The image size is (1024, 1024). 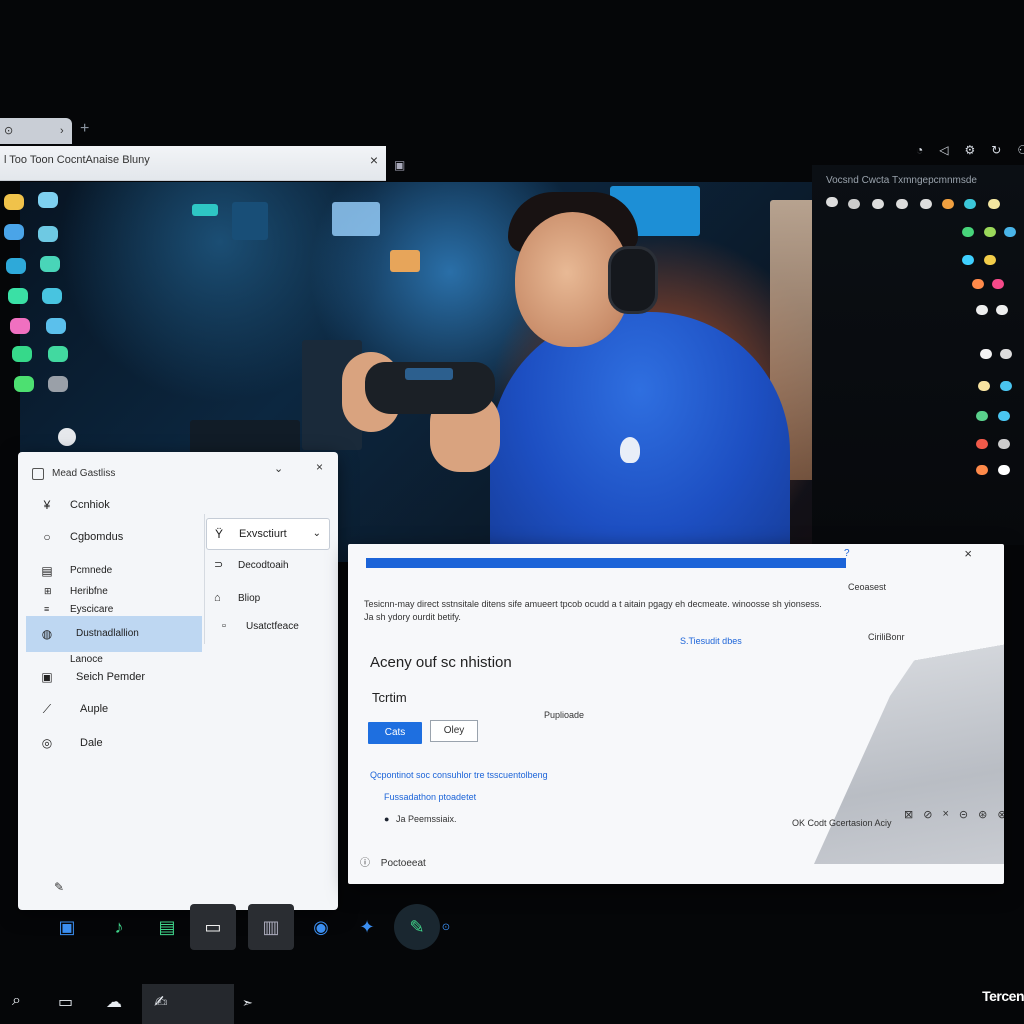 What do you see at coordinates (213, 927) in the screenshot?
I see `folder-app-icon: ▭` at bounding box center [213, 927].